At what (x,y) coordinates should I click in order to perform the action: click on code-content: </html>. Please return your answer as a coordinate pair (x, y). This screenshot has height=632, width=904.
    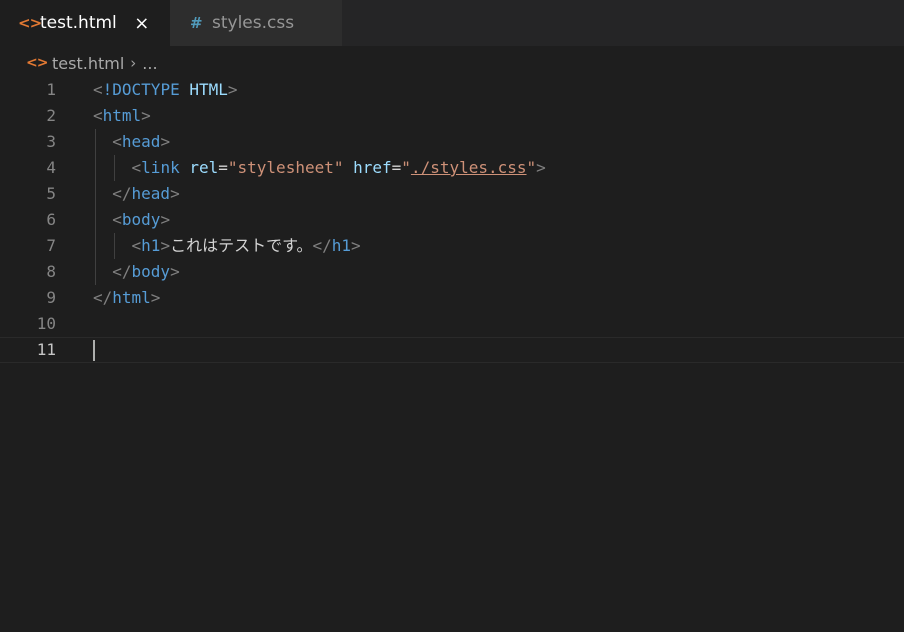
    Looking at the image, I should click on (126, 298).